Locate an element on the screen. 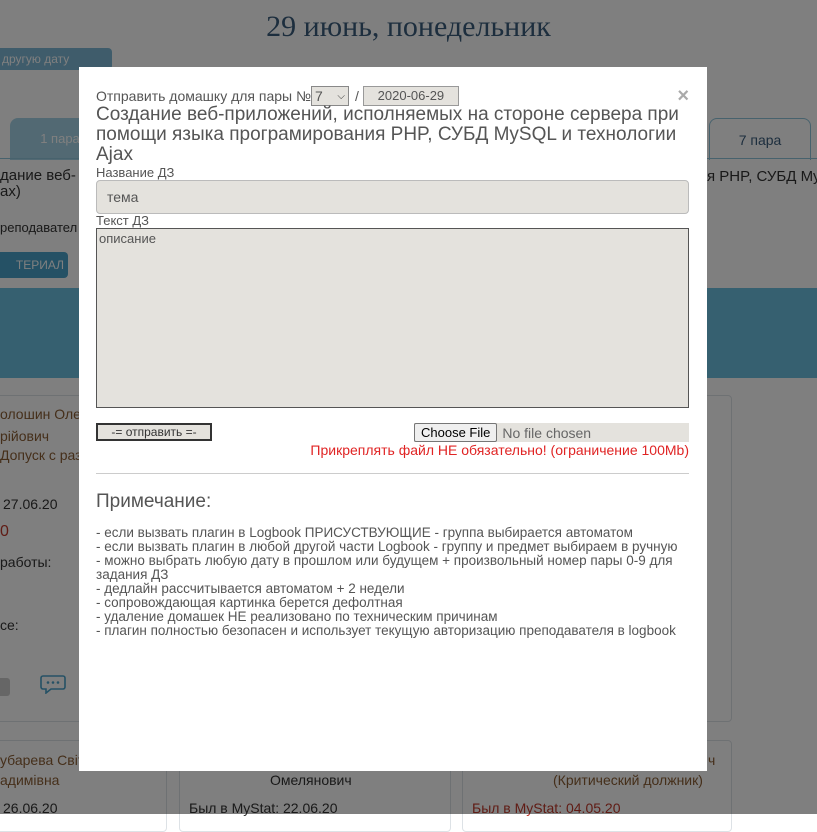 This screenshot has height=832, width=817. close-icon: × is located at coordinates (683, 96).